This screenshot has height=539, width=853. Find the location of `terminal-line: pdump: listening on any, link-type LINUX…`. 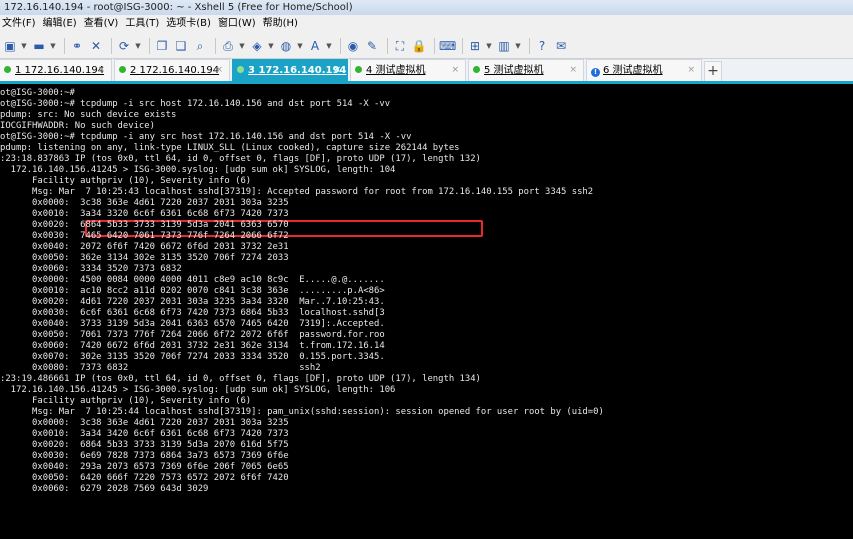

terminal-line: pdump: listening on any, link-type LINUX… is located at coordinates (230, 148).